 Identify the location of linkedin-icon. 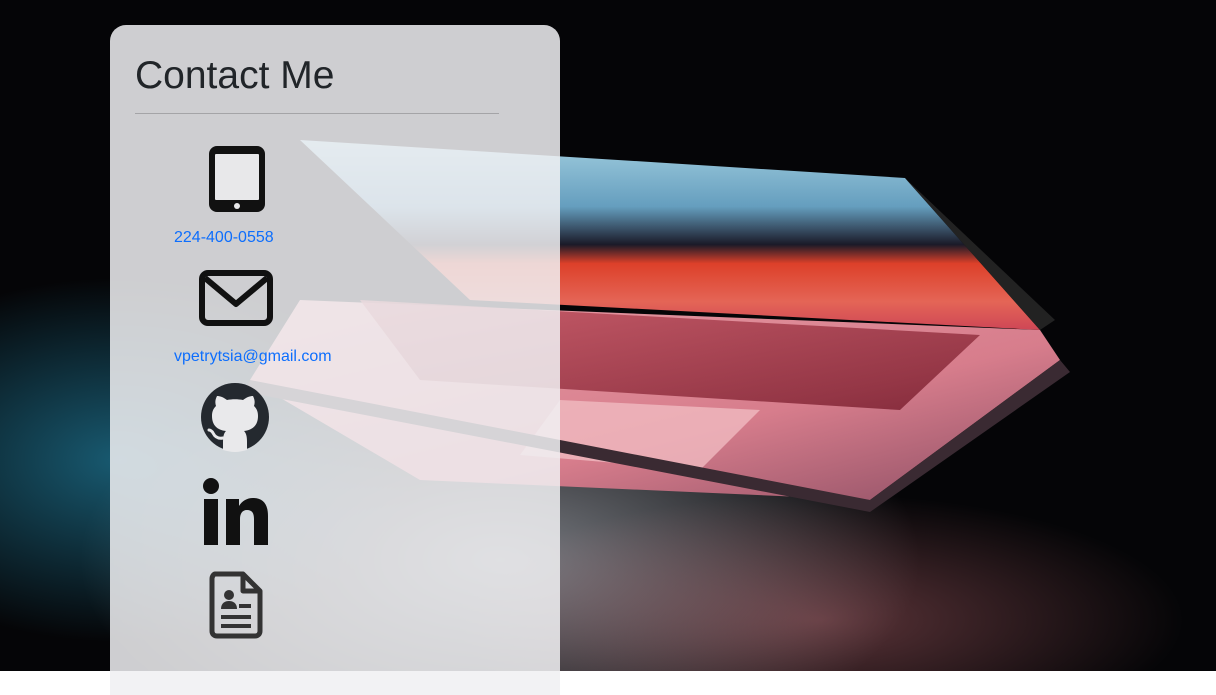
(235, 511).